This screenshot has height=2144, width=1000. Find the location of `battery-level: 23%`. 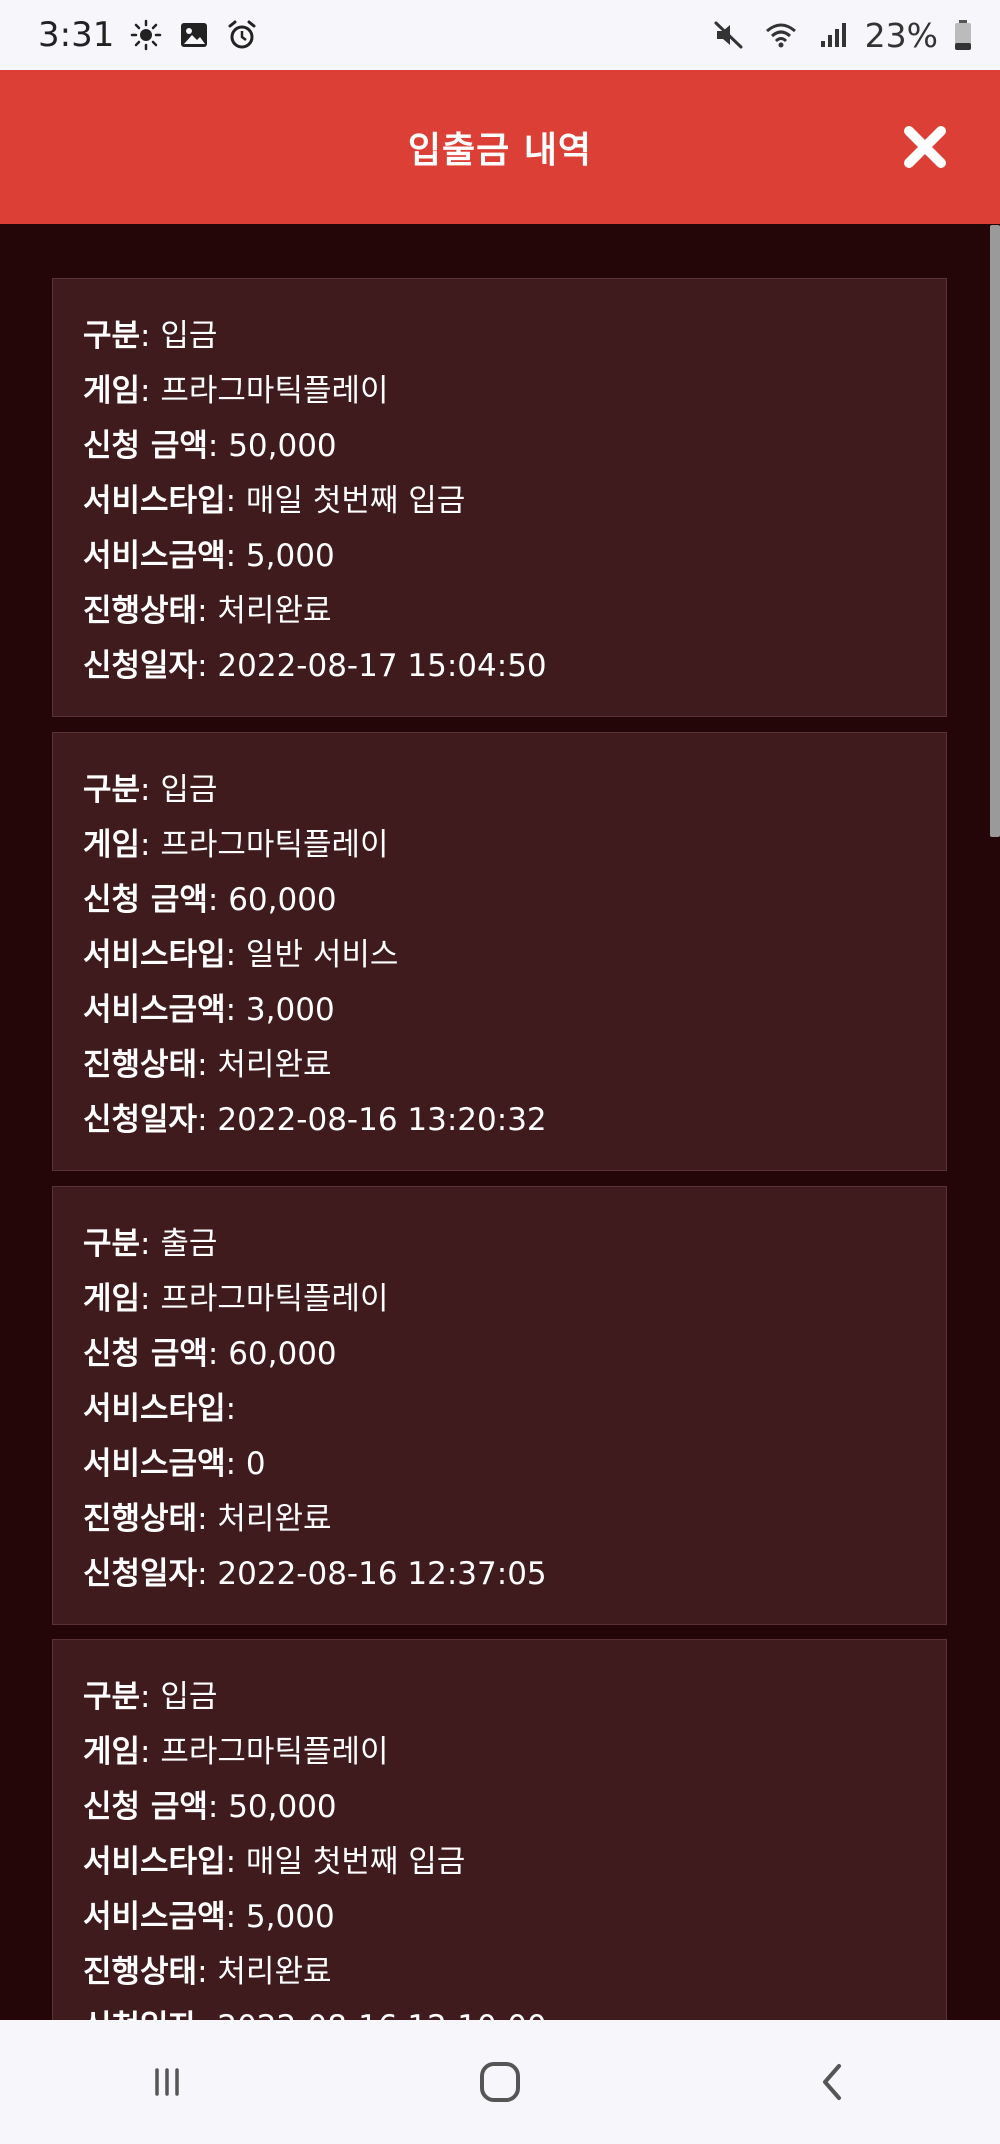

battery-level: 23% is located at coordinates (901, 35).